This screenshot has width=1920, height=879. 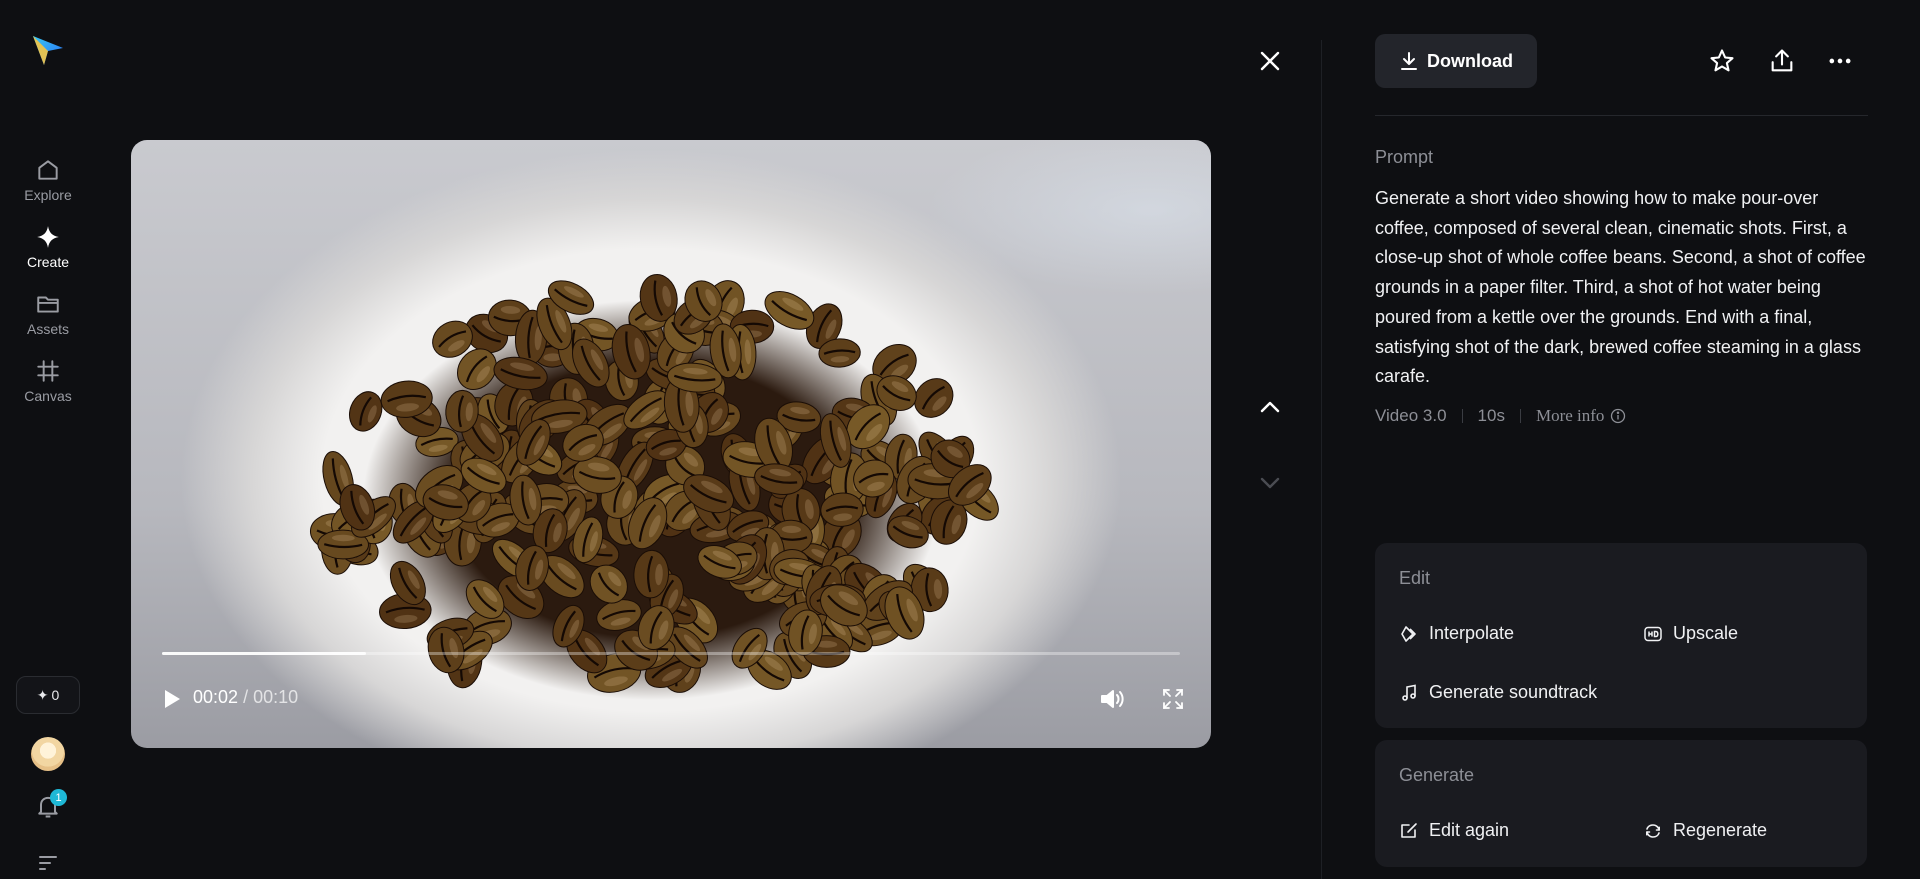 What do you see at coordinates (48, 237) in the screenshot?
I see `sparkle-icon` at bounding box center [48, 237].